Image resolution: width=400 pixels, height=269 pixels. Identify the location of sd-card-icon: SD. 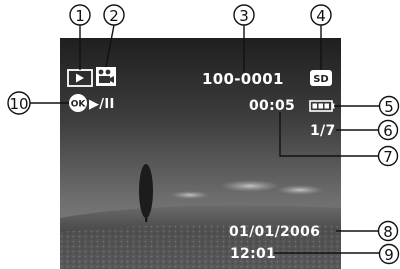
(321, 78).